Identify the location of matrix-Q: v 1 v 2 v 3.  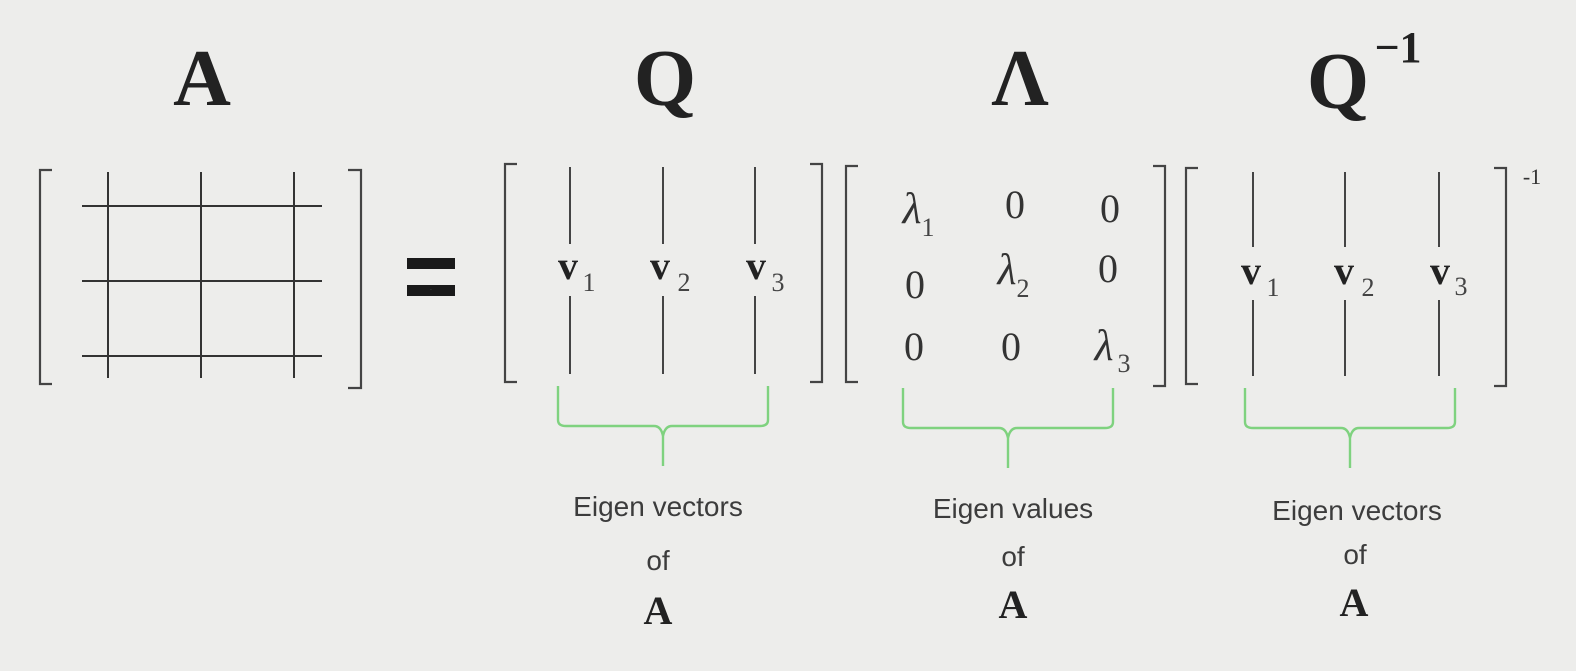
(663, 273).